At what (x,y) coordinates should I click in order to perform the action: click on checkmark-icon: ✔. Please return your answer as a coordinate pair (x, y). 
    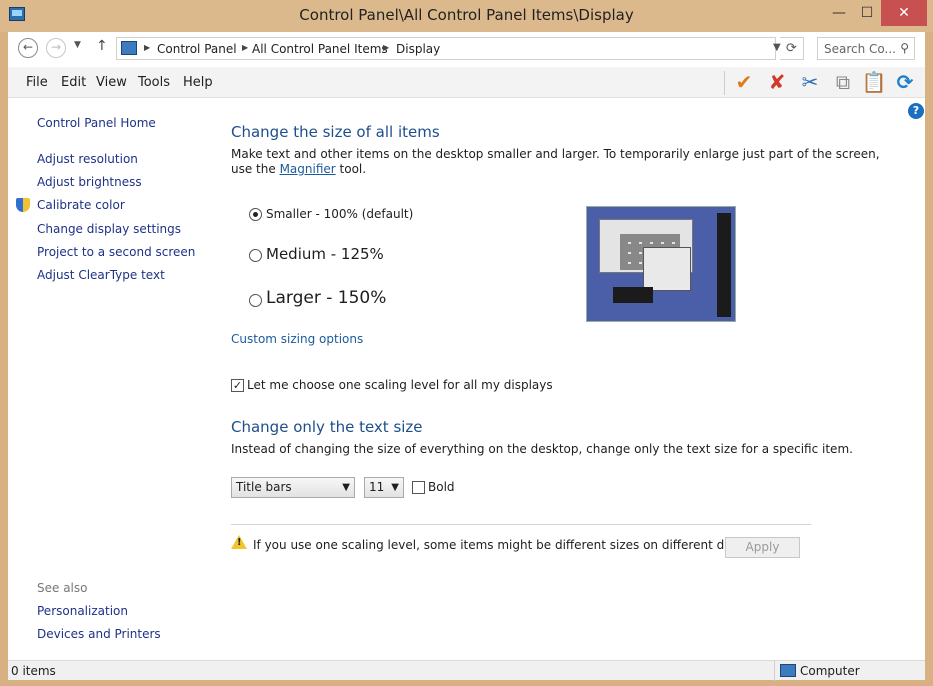
    Looking at the image, I should click on (744, 82).